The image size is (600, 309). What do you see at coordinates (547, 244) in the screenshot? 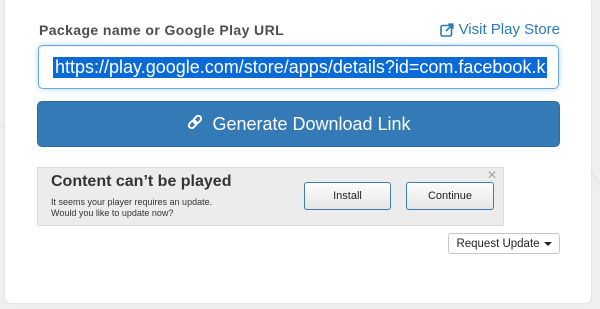
I see `caret-down-icon` at bounding box center [547, 244].